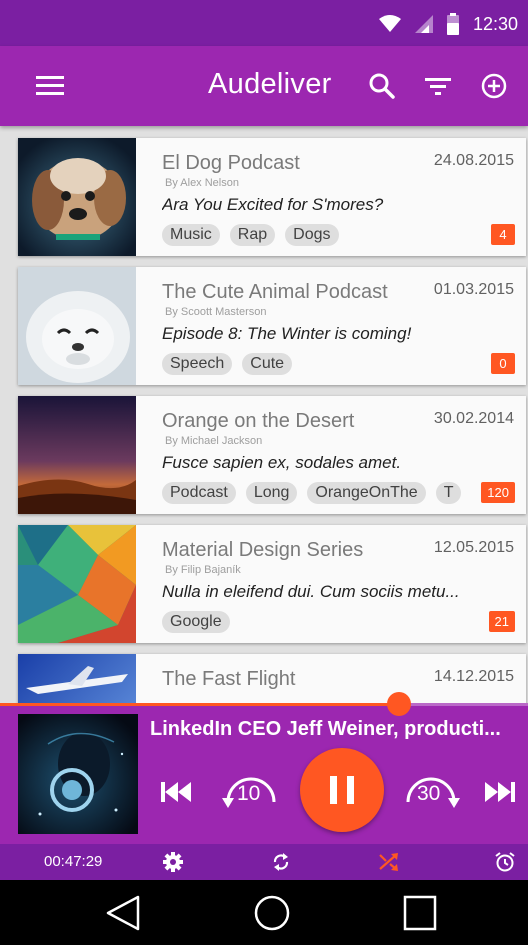  What do you see at coordinates (124, 913) in the screenshot?
I see `back-icon` at bounding box center [124, 913].